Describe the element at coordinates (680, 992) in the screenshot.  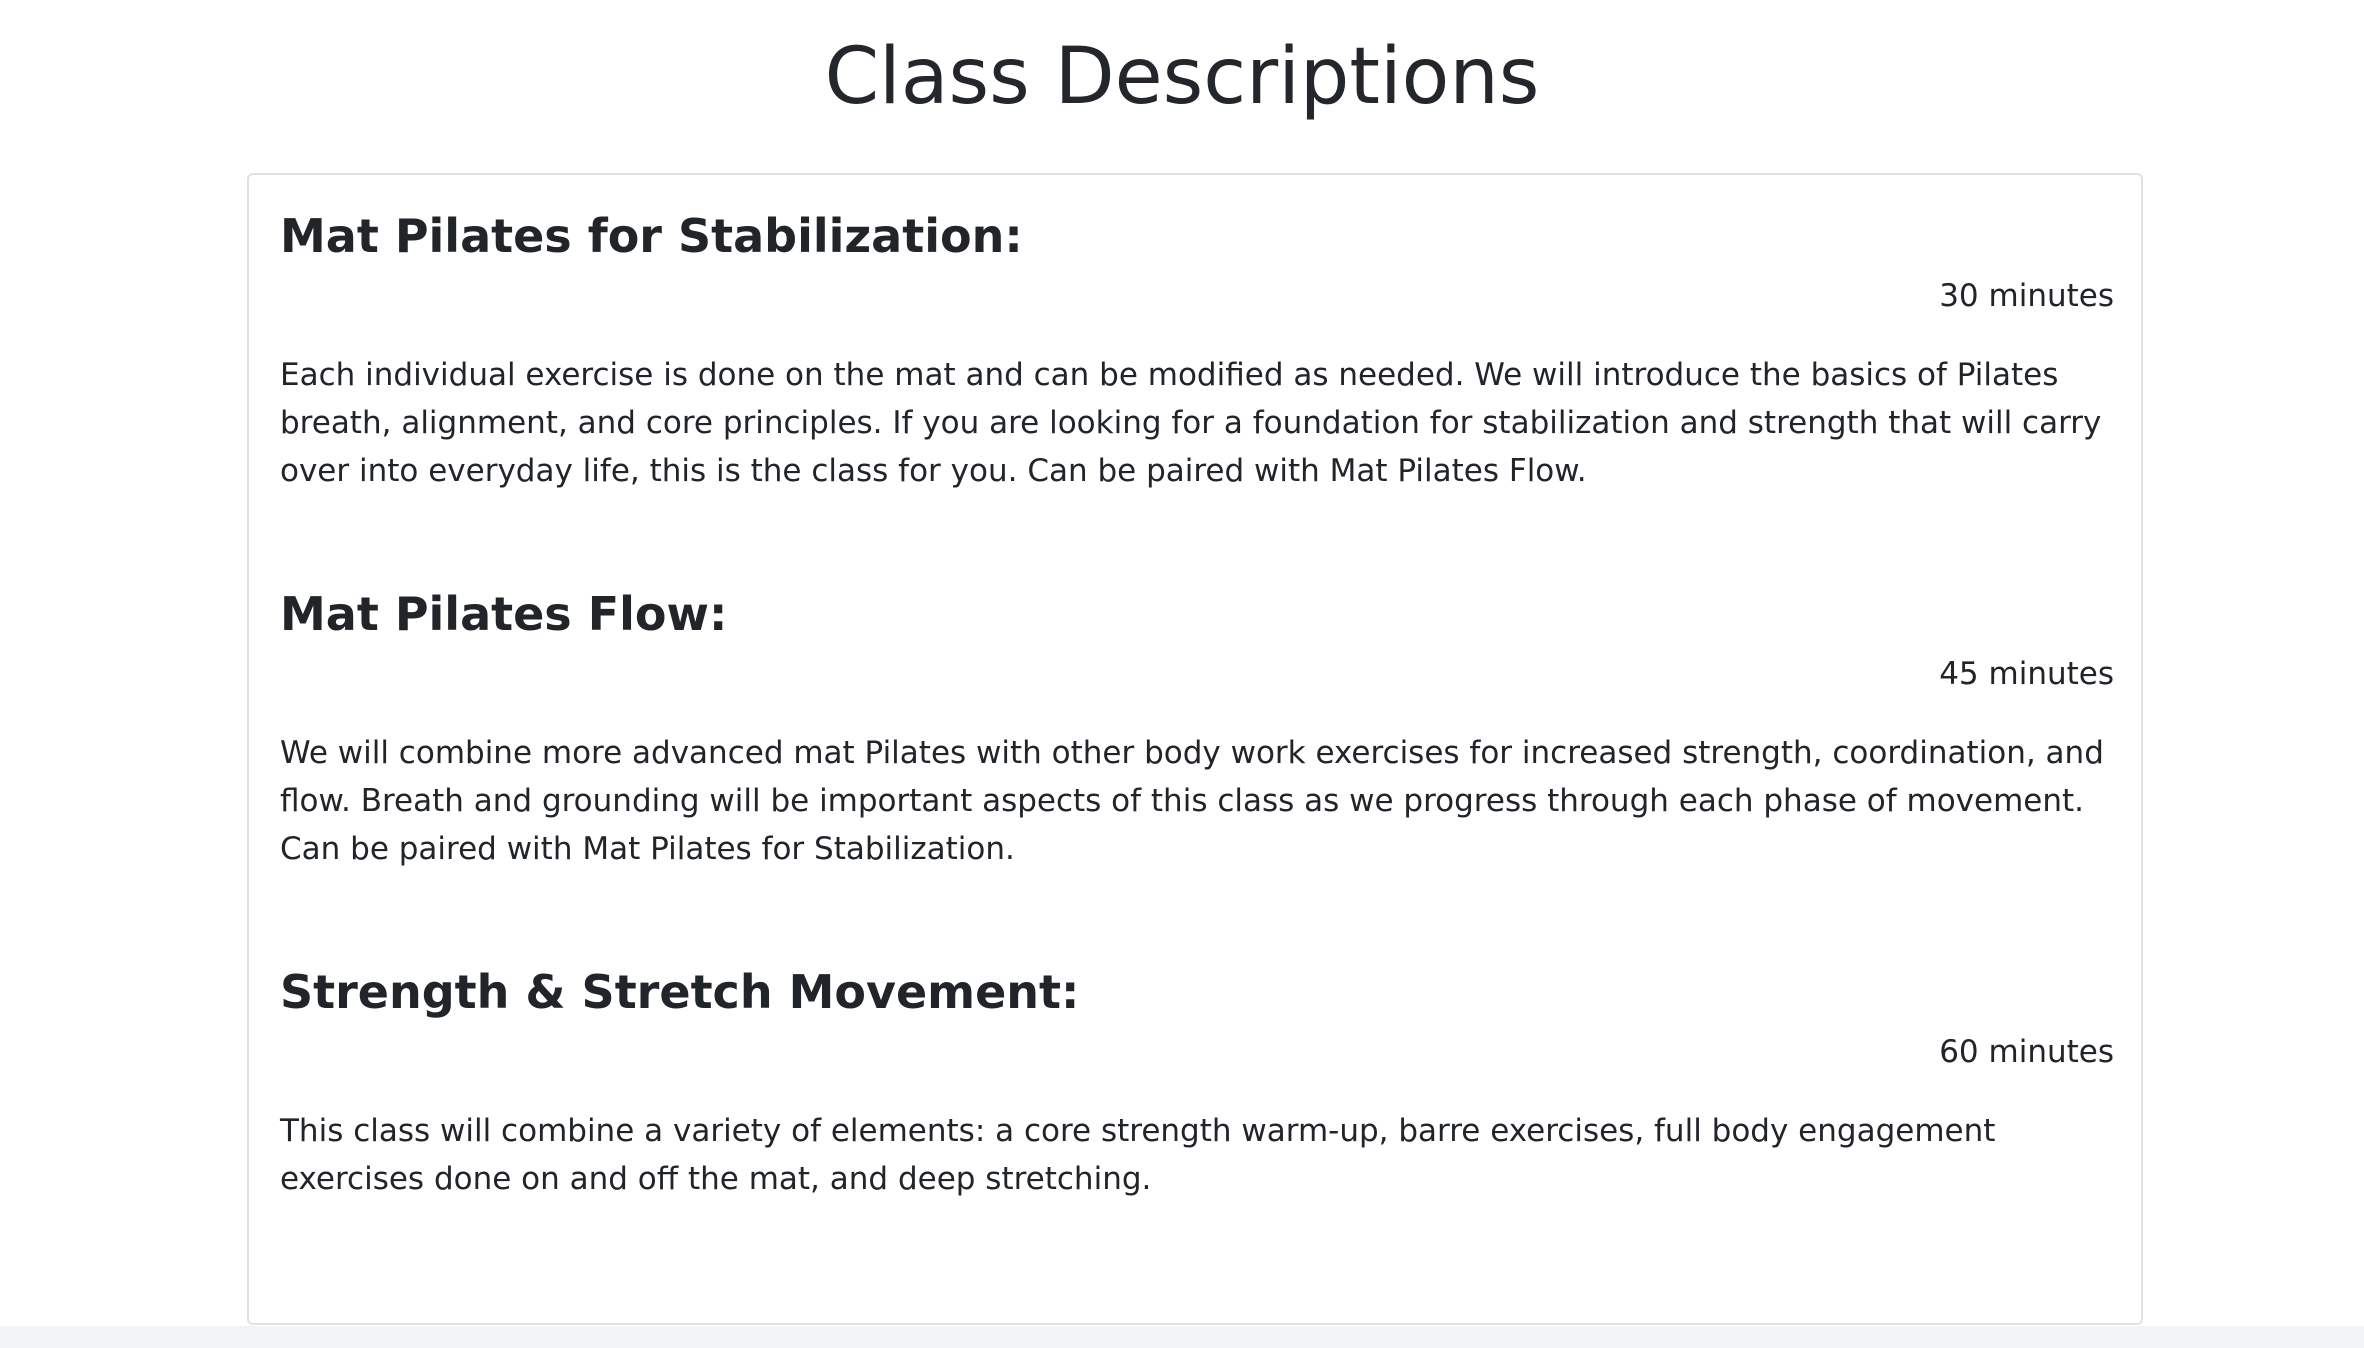
I see `class-title: Strength & Stretch Movement:` at that location.